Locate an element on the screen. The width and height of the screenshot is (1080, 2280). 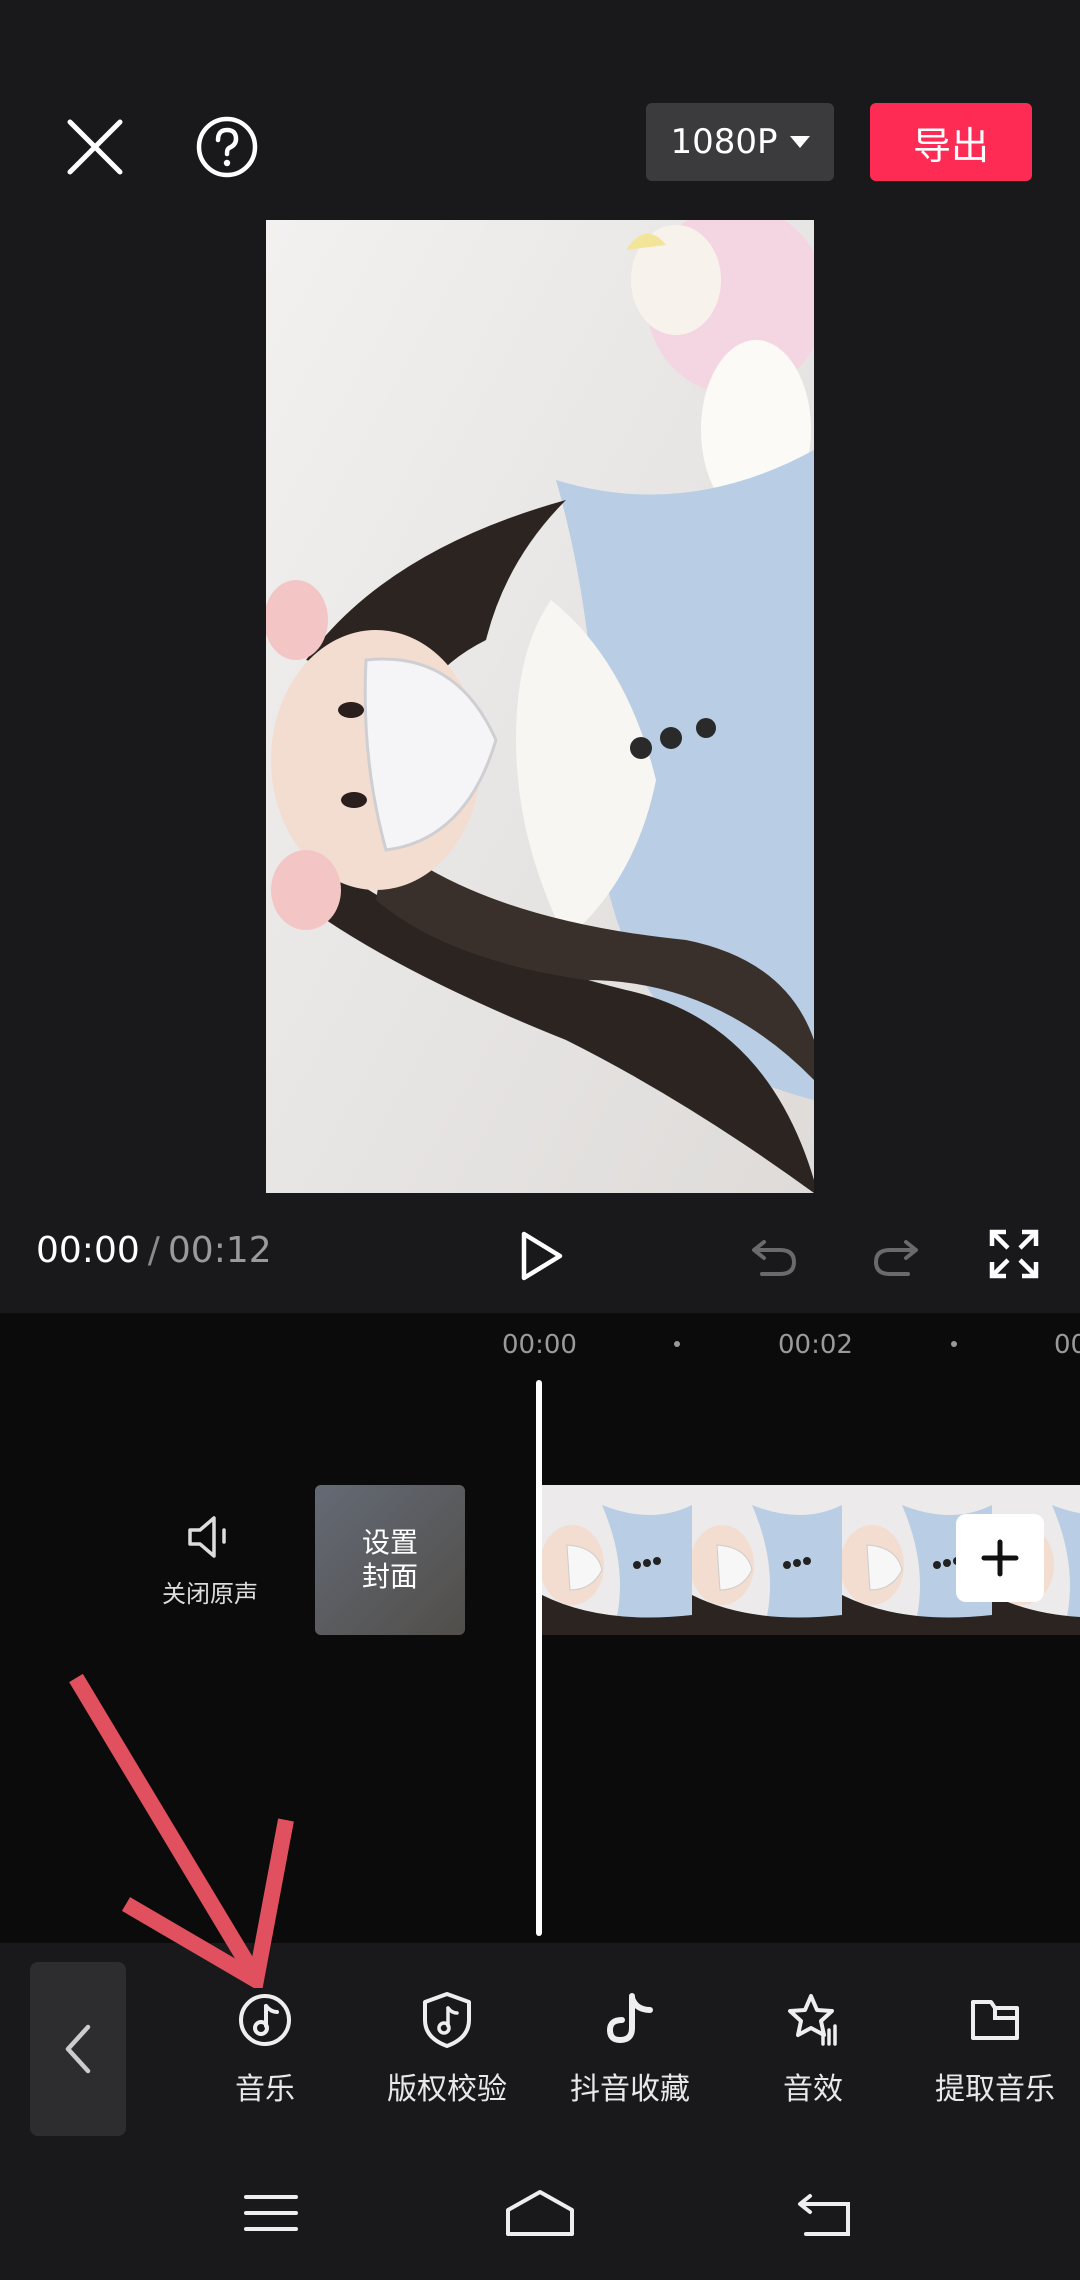
total-duration: 00:12 is located at coordinates (219, 1250).